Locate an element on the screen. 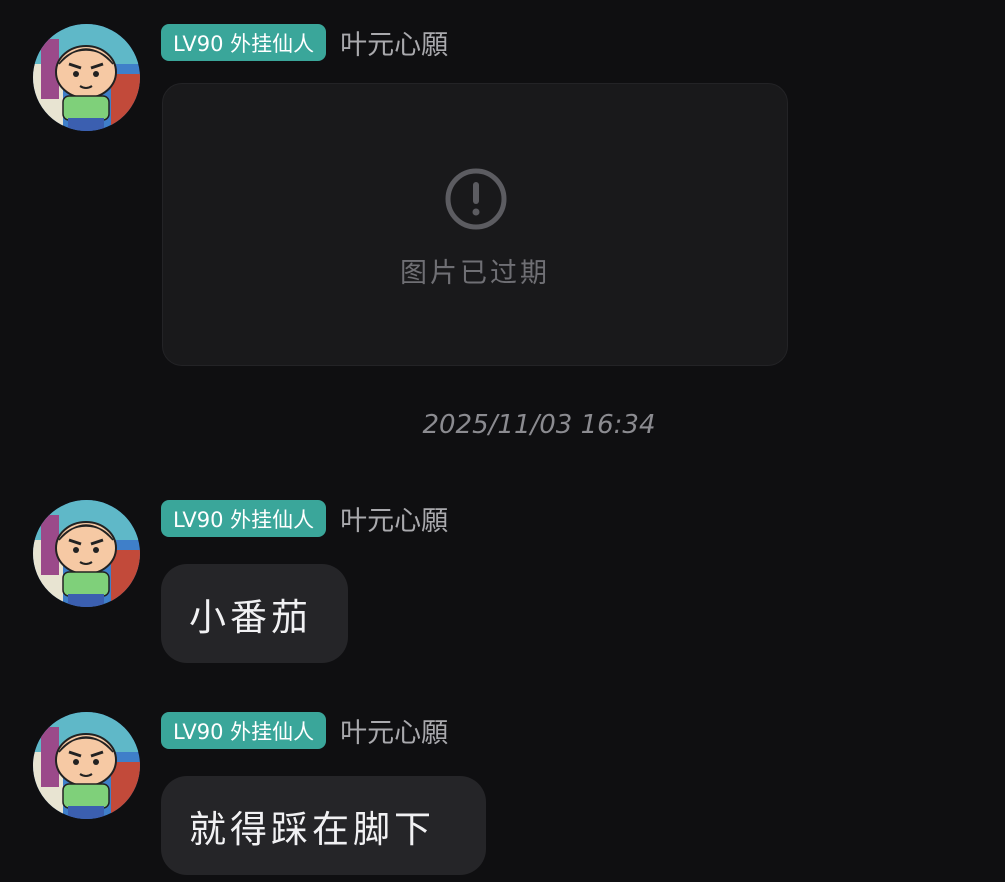 This screenshot has height=882, width=1005. exclamation-circle-icon is located at coordinates (476, 199).